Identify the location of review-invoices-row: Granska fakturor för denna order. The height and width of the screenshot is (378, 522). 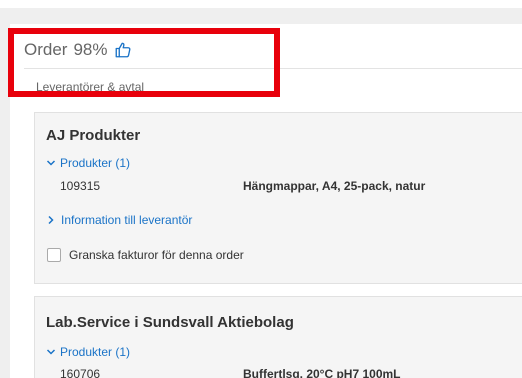
(145, 255).